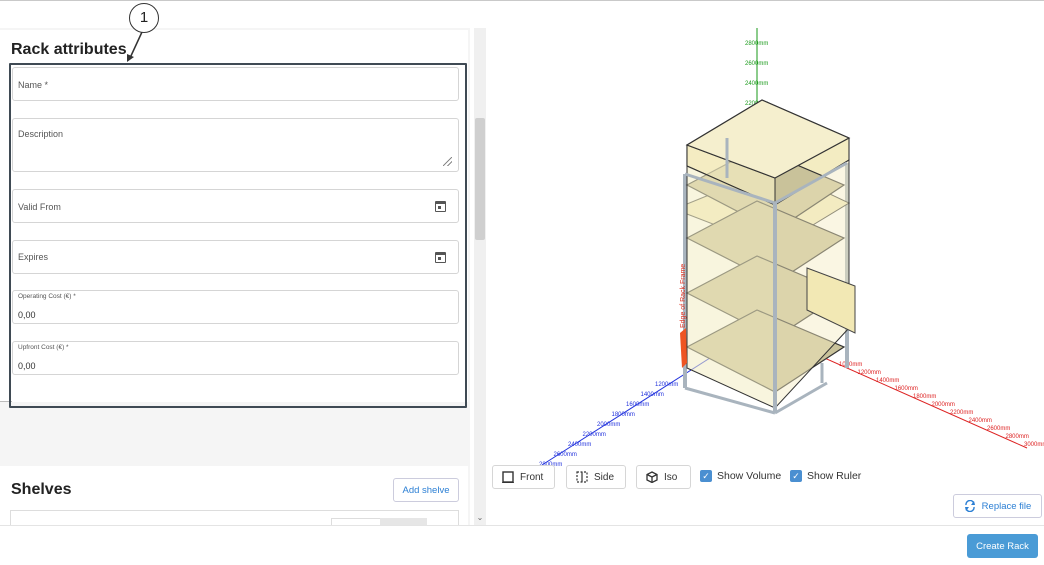 The height and width of the screenshot is (565, 1044). I want to click on side-label: Side, so click(604, 477).